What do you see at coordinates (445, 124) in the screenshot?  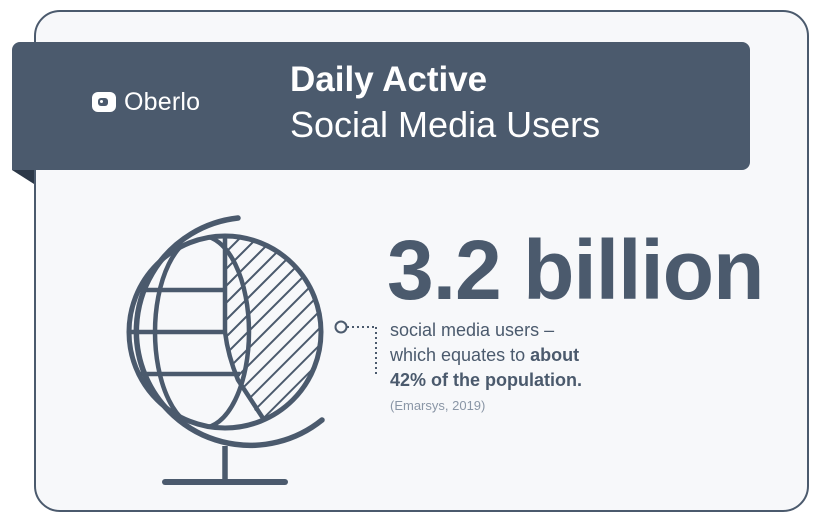 I see `page-title-line2: Social Media Users` at bounding box center [445, 124].